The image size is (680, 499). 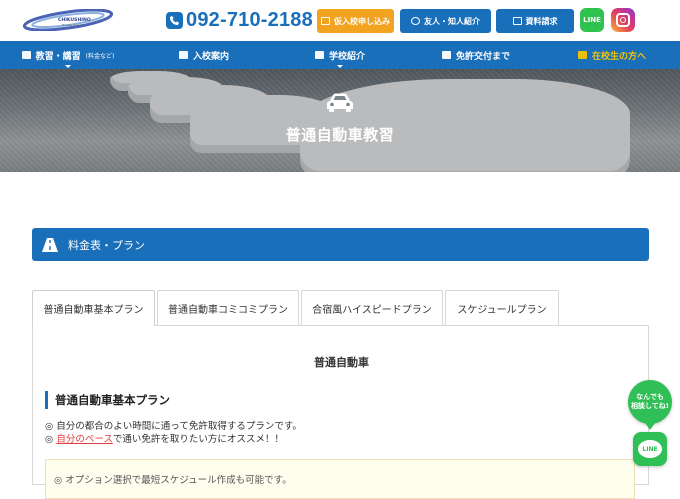 What do you see at coordinates (340, 102) in the screenshot?
I see `car-icon` at bounding box center [340, 102].